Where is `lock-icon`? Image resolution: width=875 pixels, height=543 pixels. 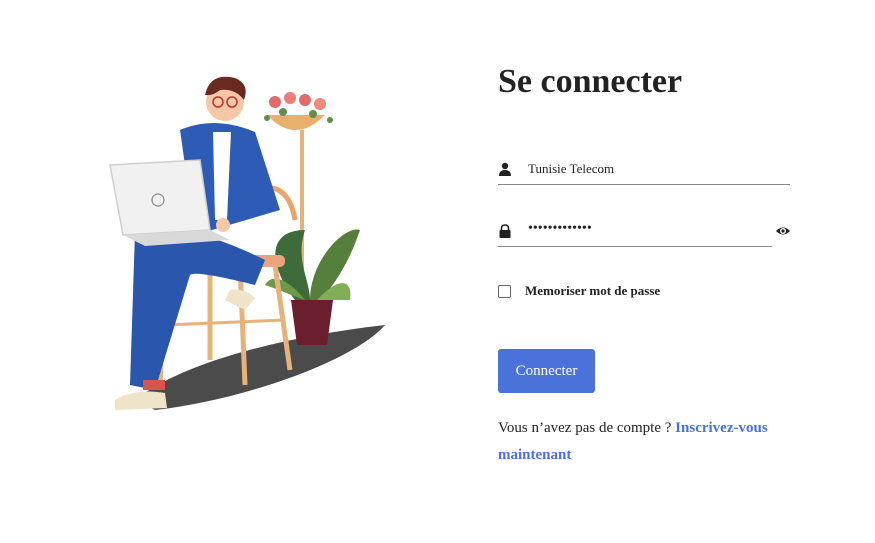
lock-icon is located at coordinates (505, 231).